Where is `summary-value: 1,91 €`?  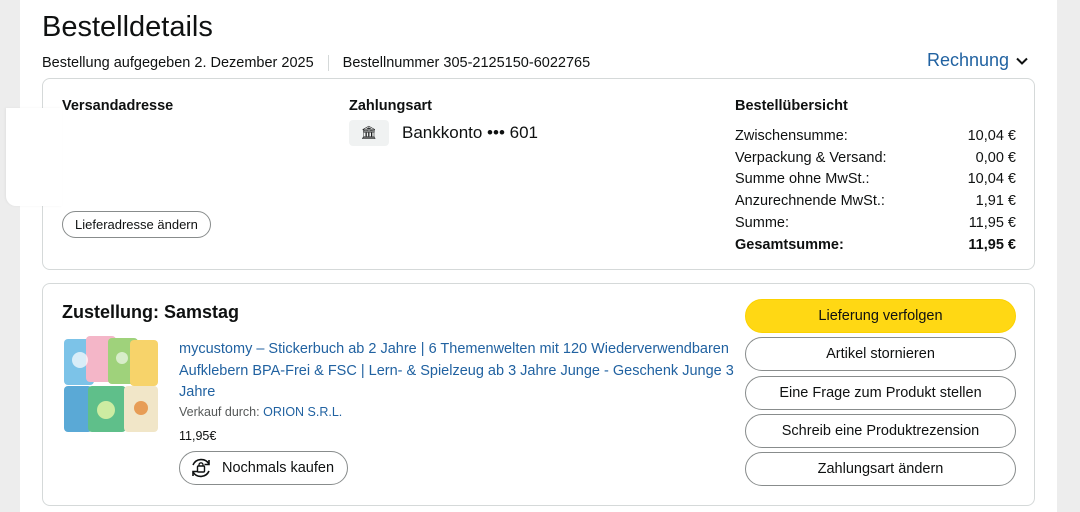
summary-value: 1,91 € is located at coordinates (995, 201).